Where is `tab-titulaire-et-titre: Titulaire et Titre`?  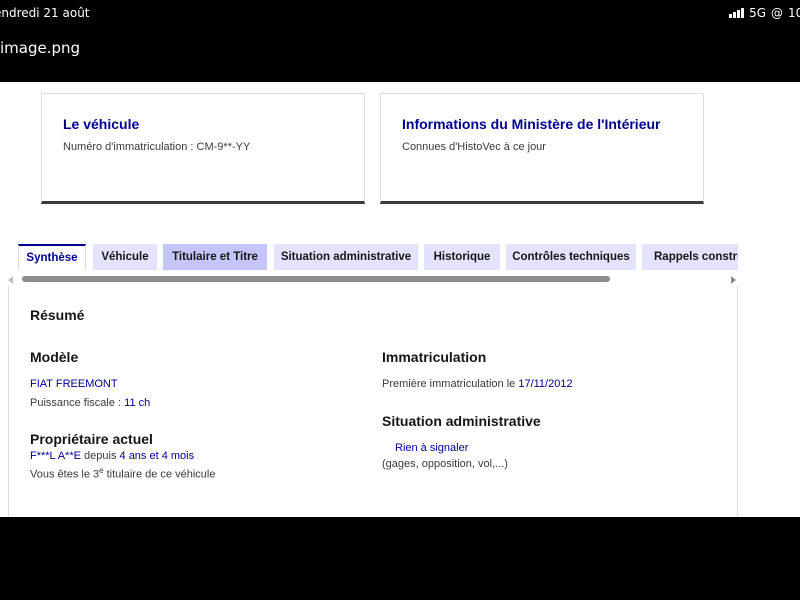 tab-titulaire-et-titre: Titulaire et Titre is located at coordinates (215, 257).